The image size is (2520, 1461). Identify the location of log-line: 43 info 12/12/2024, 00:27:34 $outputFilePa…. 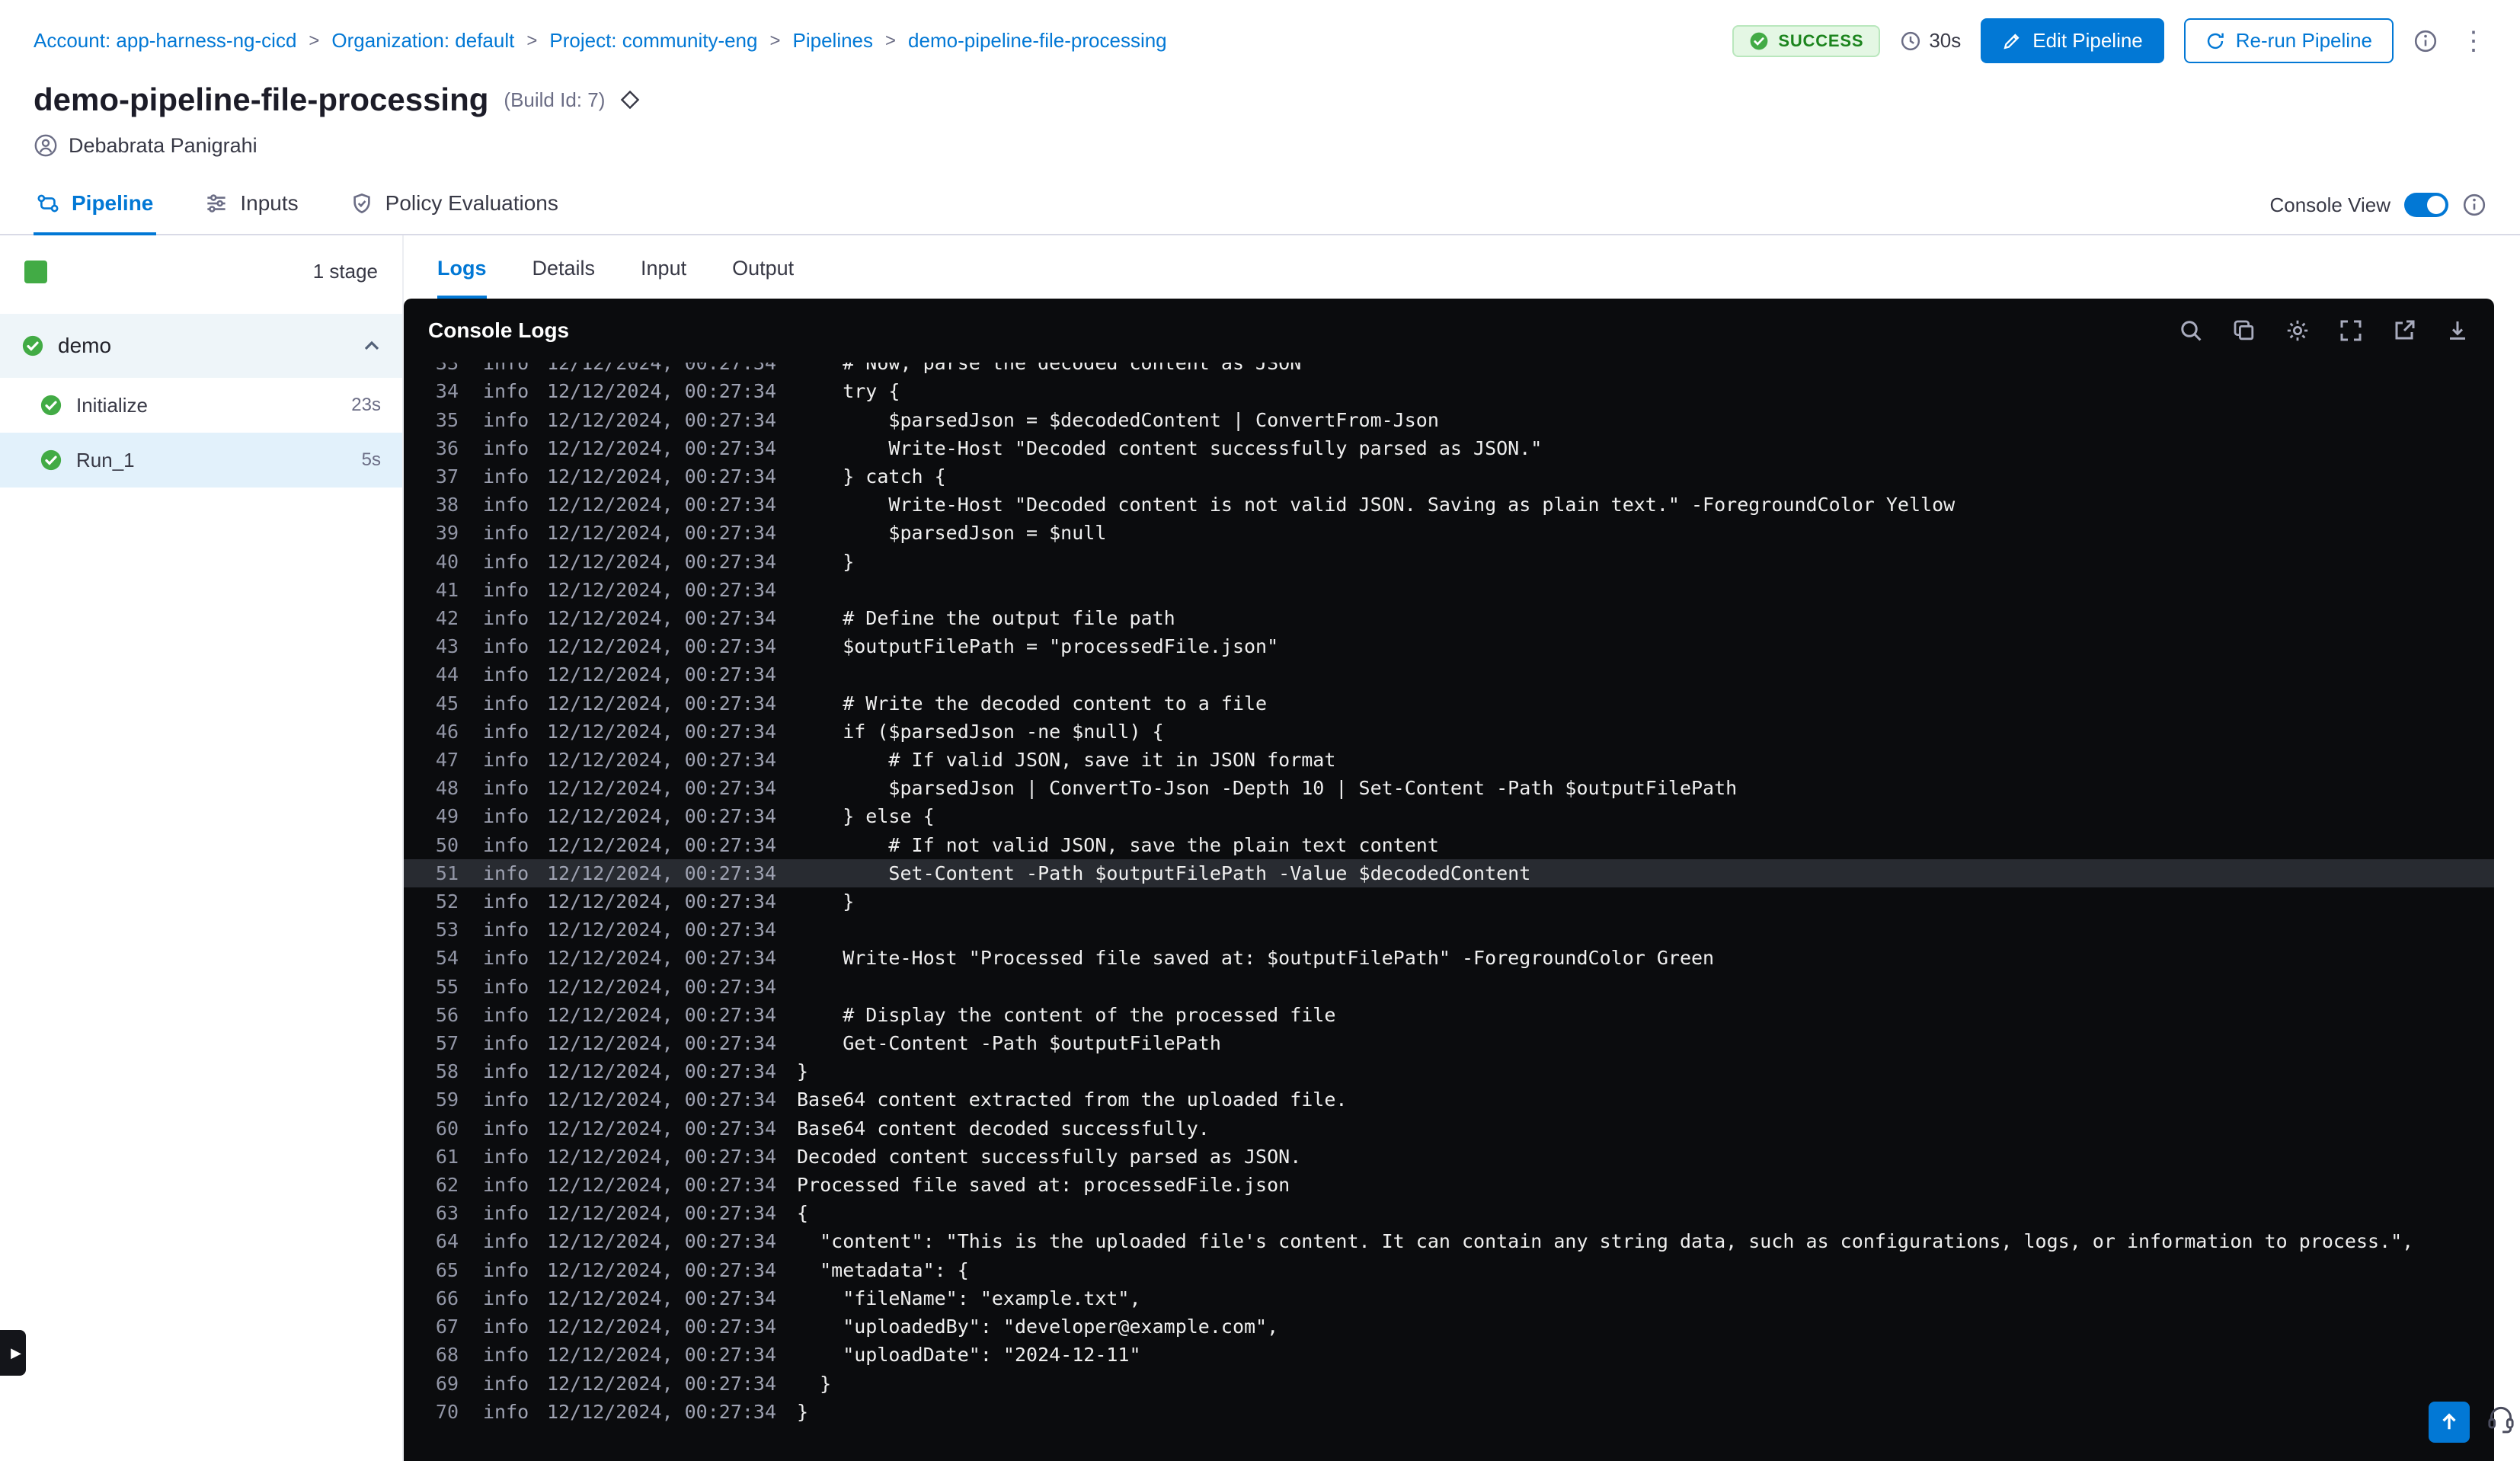
(1449, 646).